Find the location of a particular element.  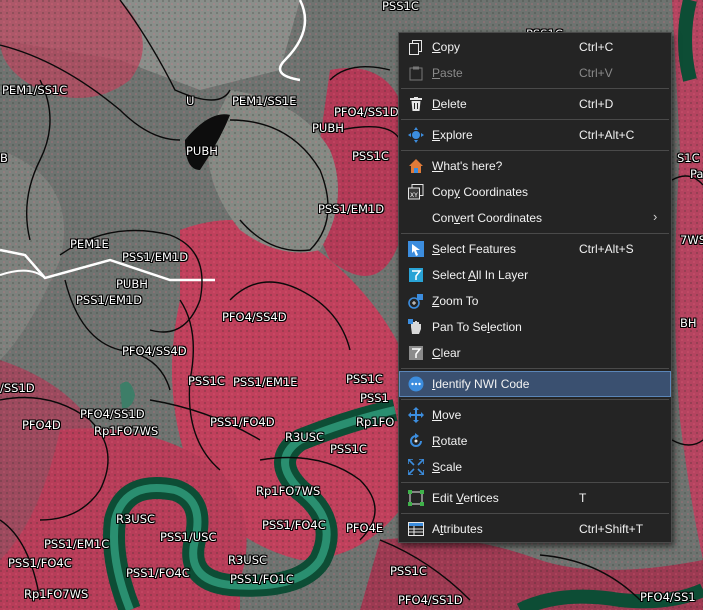

submenu-arrow-icon: › is located at coordinates (655, 216).